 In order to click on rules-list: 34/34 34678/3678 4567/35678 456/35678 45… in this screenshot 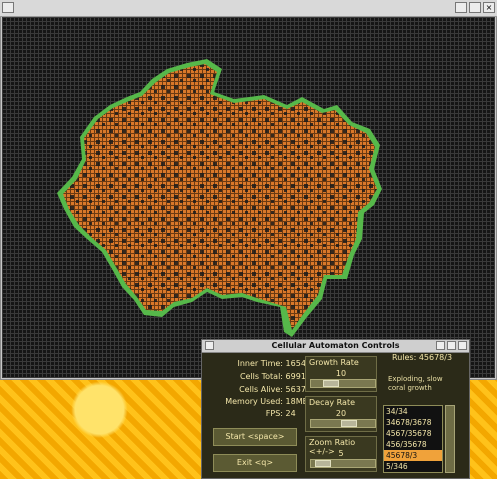, I will do `click(413, 439)`.